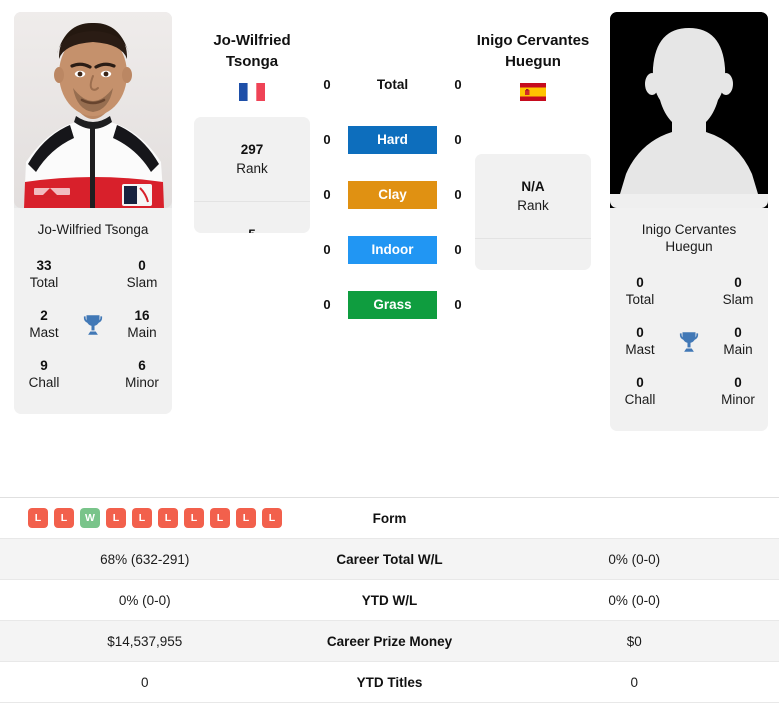 The width and height of the screenshot is (779, 719). I want to click on left-titles-chall: 9 Chall, so click(44, 375).